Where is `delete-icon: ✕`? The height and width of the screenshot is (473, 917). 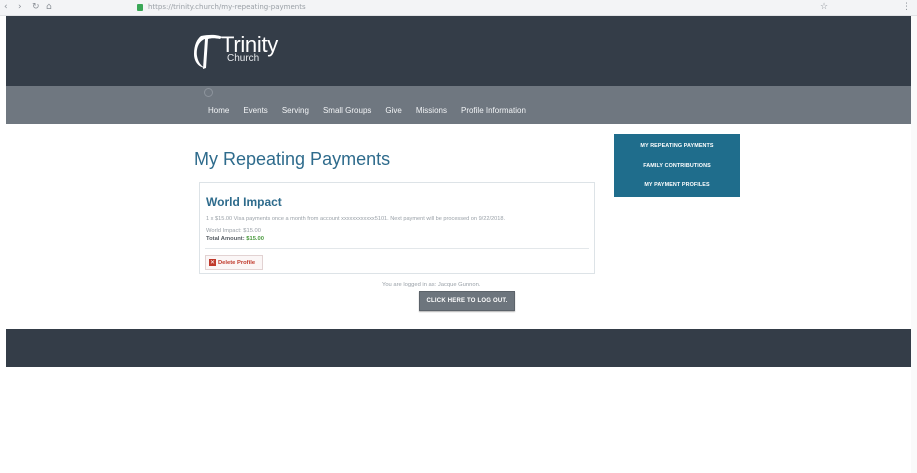 delete-icon: ✕ is located at coordinates (212, 262).